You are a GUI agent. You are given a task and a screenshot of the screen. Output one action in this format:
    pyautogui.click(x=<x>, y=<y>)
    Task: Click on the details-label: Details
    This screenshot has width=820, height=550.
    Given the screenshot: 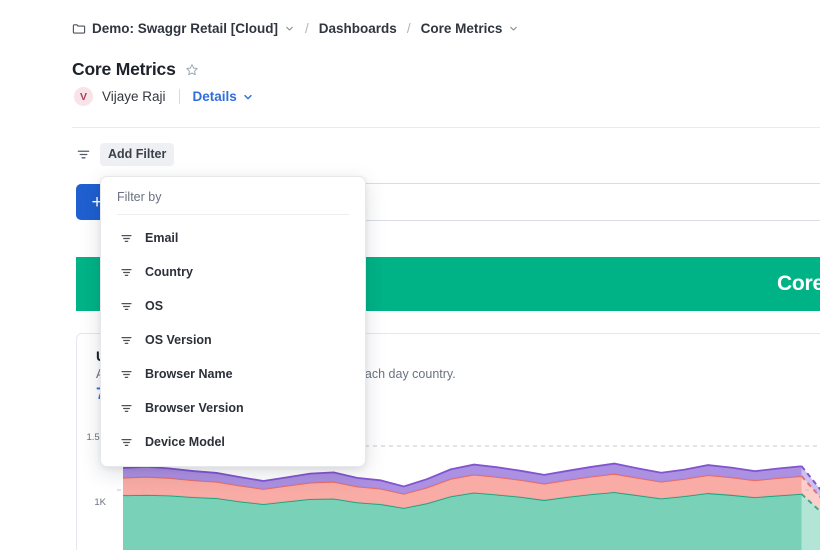 What is the action you would take?
    pyautogui.click(x=214, y=96)
    